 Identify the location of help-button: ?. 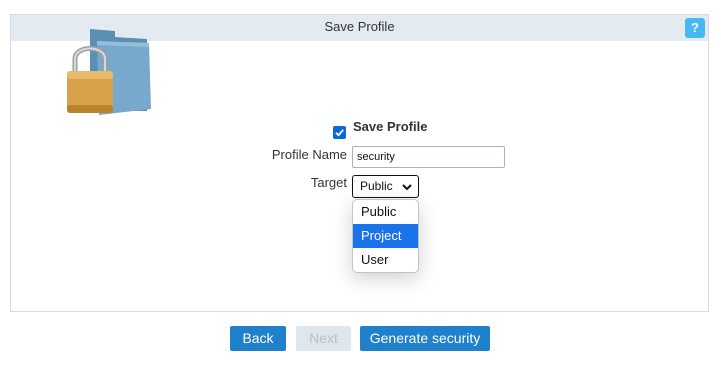
(695, 28).